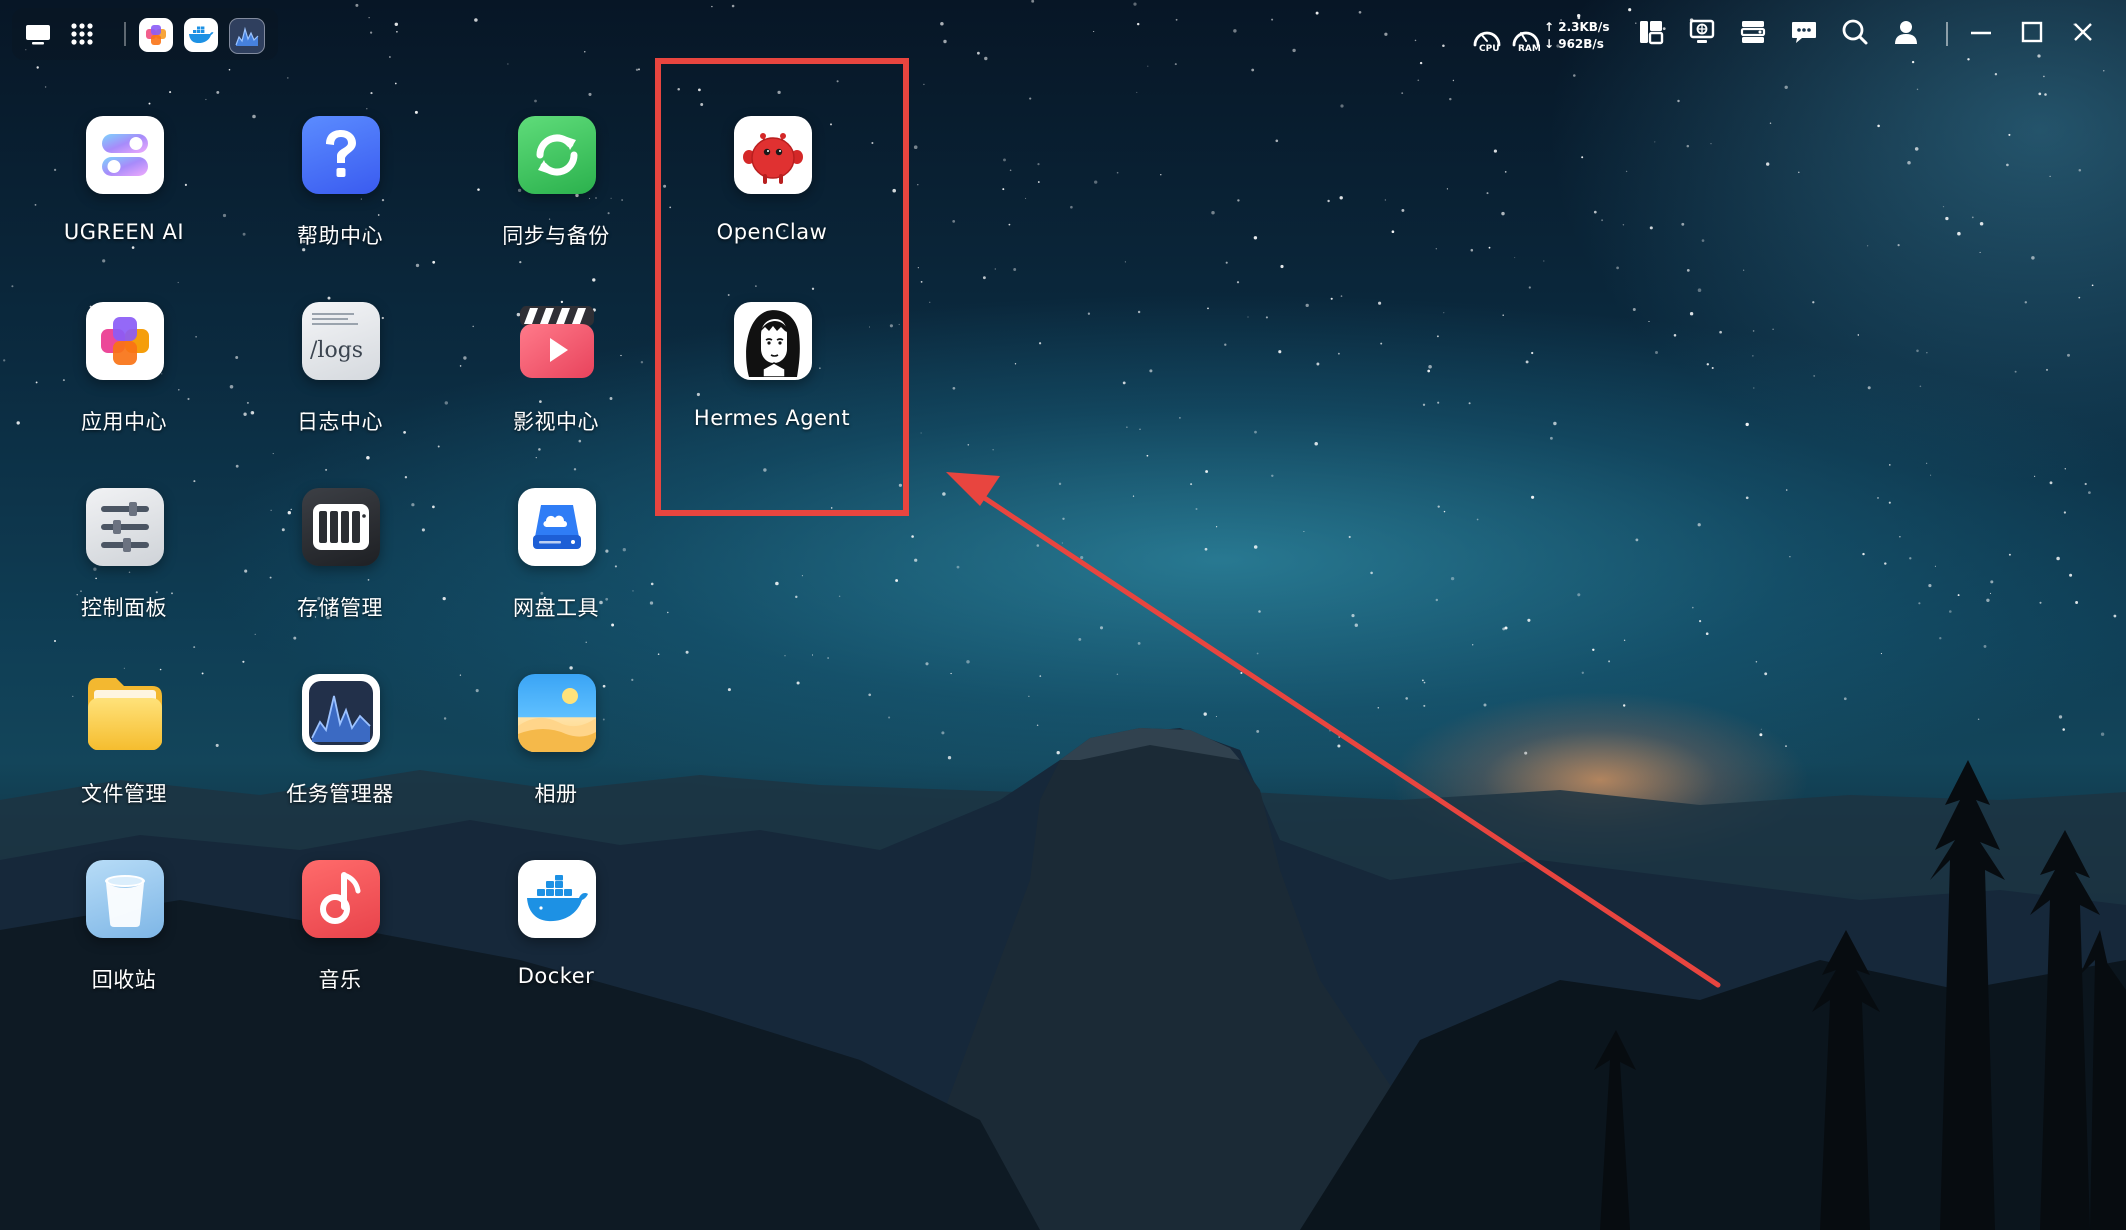 The image size is (2126, 1230). I want to click on search-button, so click(1855, 32).